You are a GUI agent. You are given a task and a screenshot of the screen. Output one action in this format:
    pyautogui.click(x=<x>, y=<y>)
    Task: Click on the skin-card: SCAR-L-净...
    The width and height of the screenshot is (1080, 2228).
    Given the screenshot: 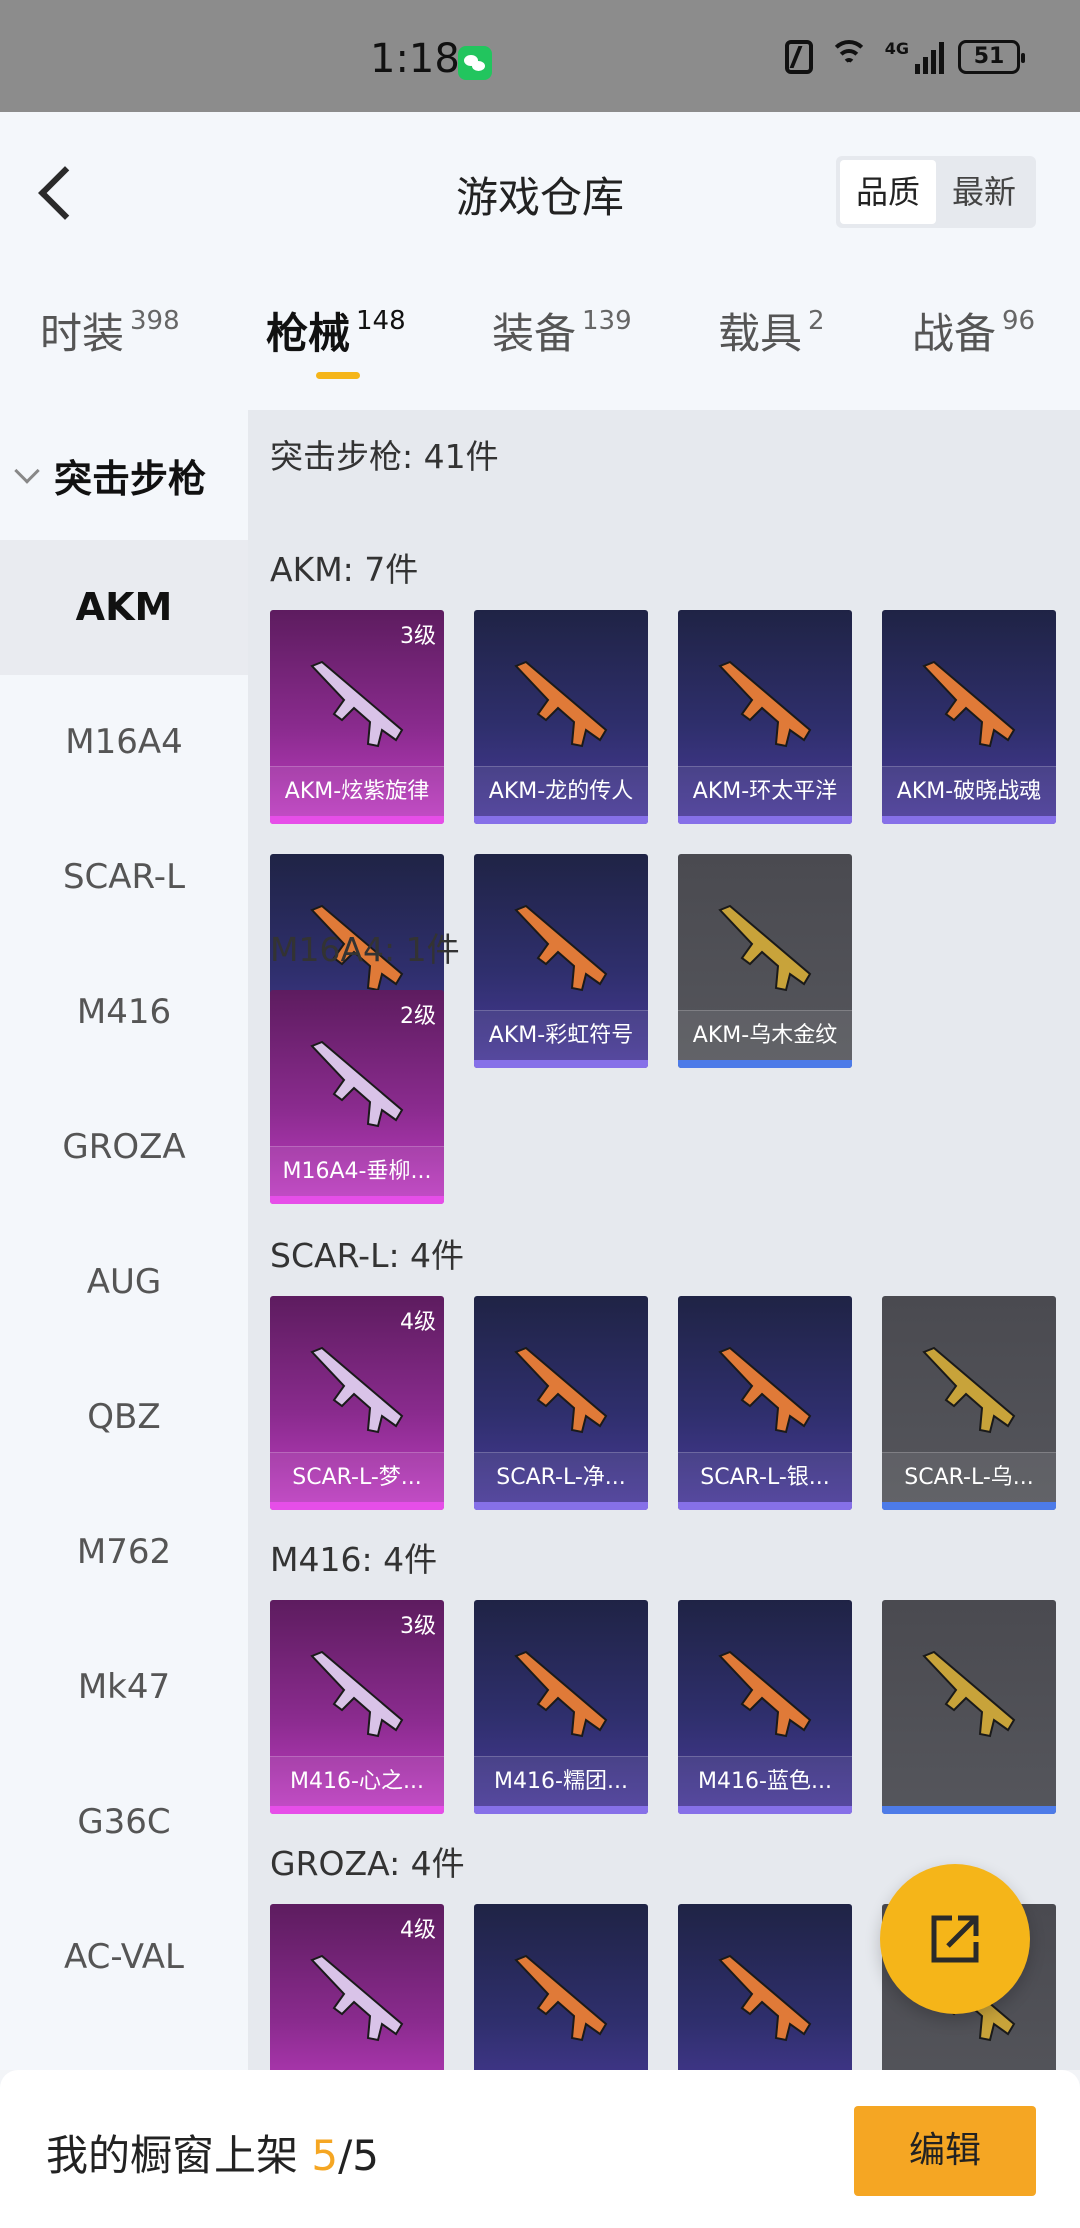 What is the action you would take?
    pyautogui.click(x=561, y=1403)
    